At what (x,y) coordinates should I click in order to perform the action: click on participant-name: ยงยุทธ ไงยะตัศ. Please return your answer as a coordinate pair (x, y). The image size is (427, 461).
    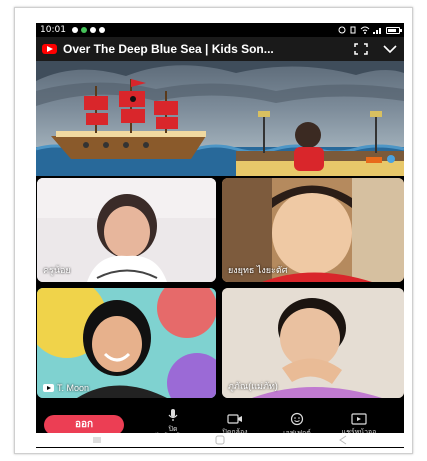
    Looking at the image, I should click on (258, 270).